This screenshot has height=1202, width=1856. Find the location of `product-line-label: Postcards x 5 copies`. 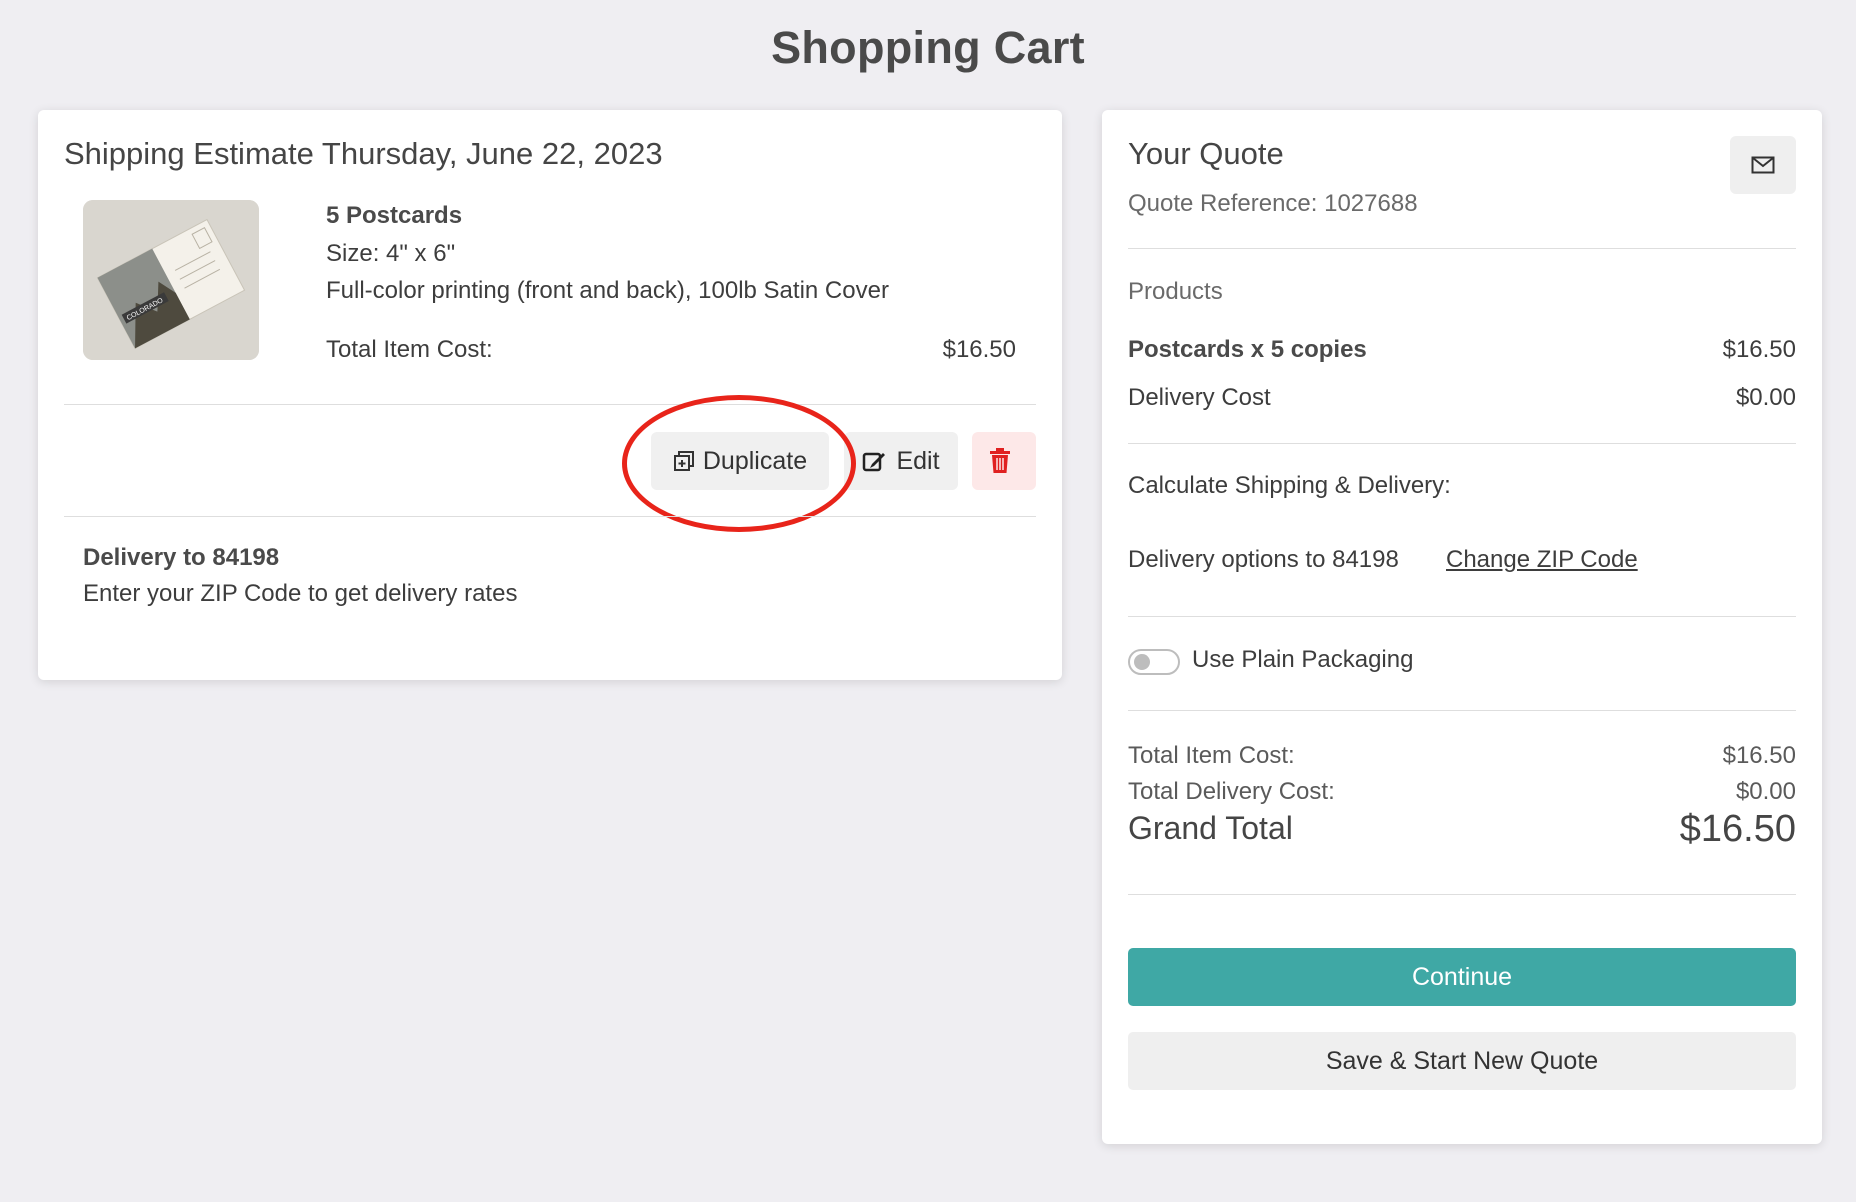

product-line-label: Postcards x 5 copies is located at coordinates (1247, 349).